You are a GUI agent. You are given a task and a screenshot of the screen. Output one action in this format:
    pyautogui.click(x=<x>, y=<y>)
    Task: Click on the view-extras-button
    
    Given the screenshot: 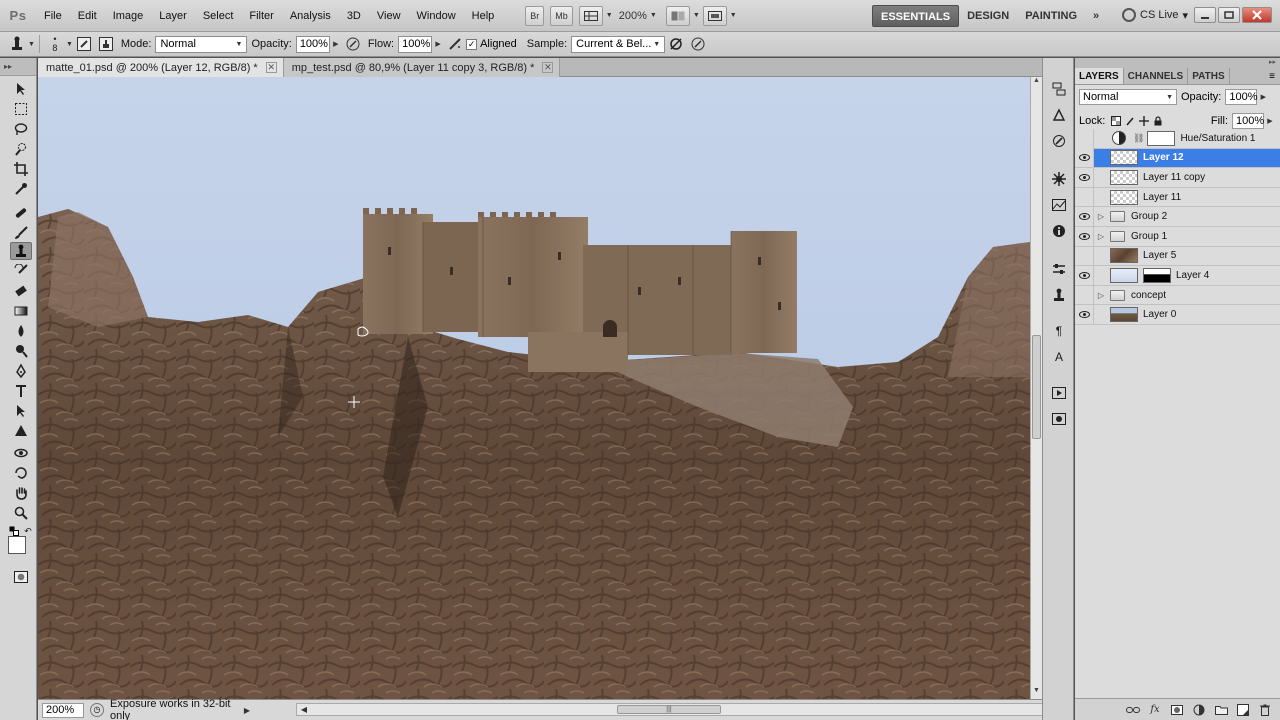 What is the action you would take?
    pyautogui.click(x=590, y=15)
    